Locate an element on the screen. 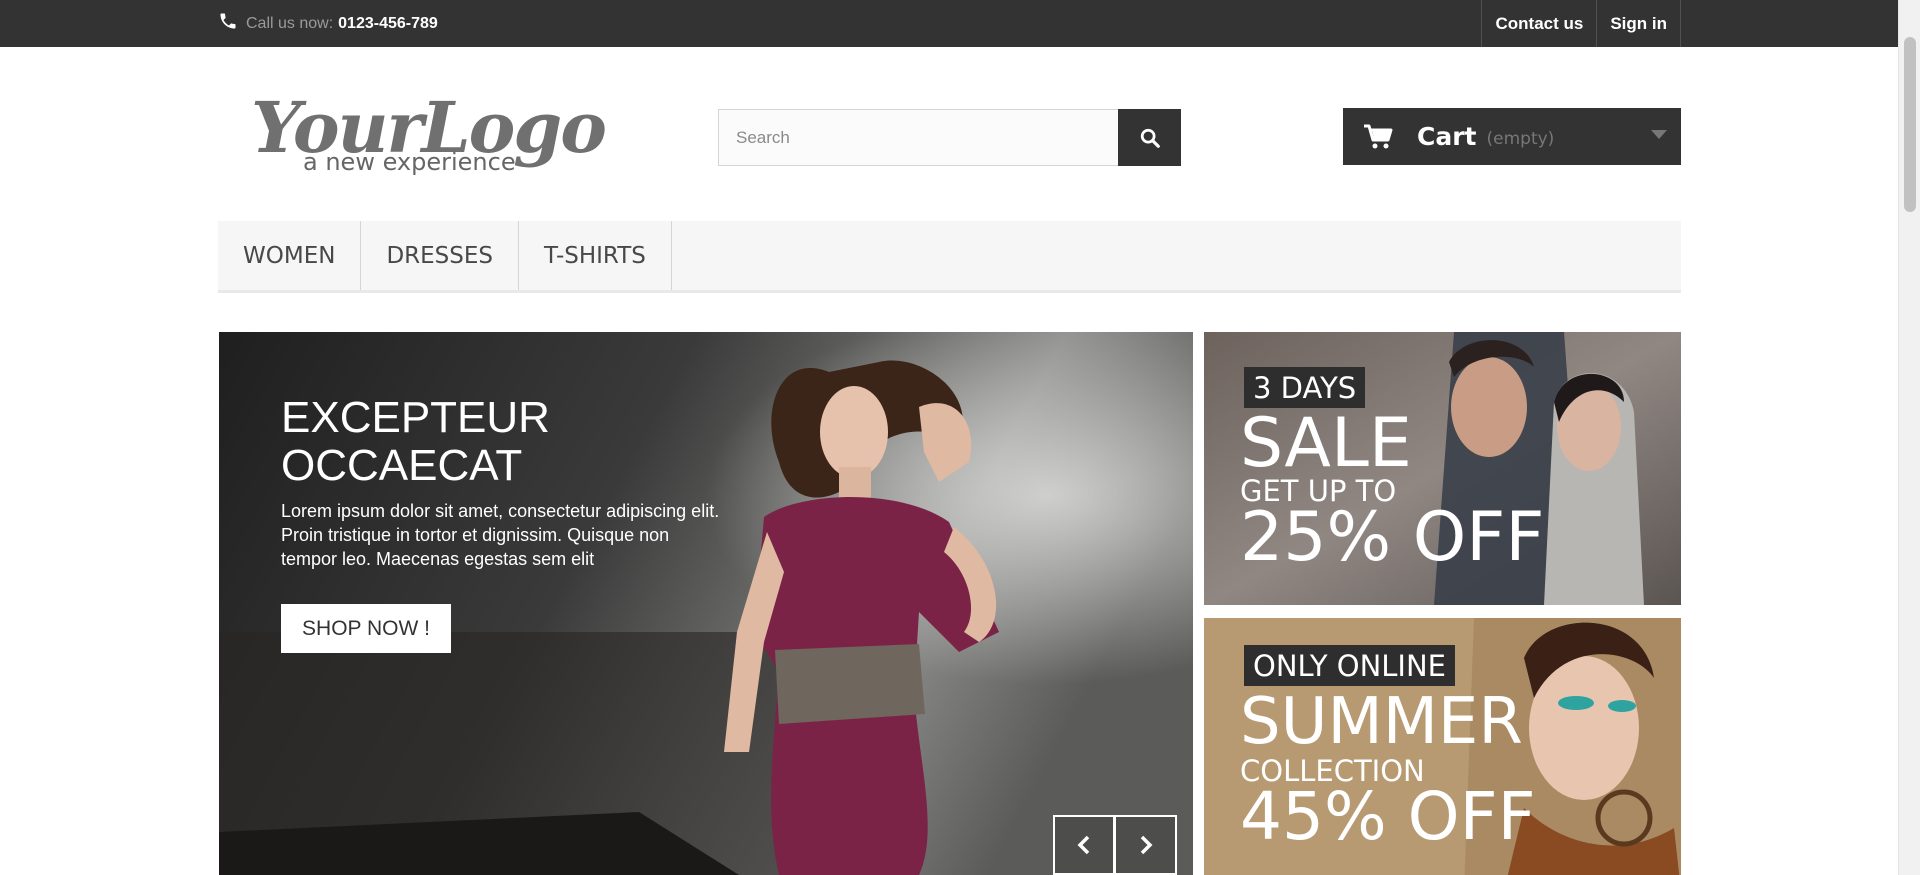  chevron-down-icon is located at coordinates (1659, 134).